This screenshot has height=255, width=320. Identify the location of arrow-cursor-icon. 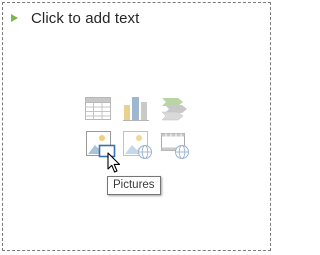
(114, 165).